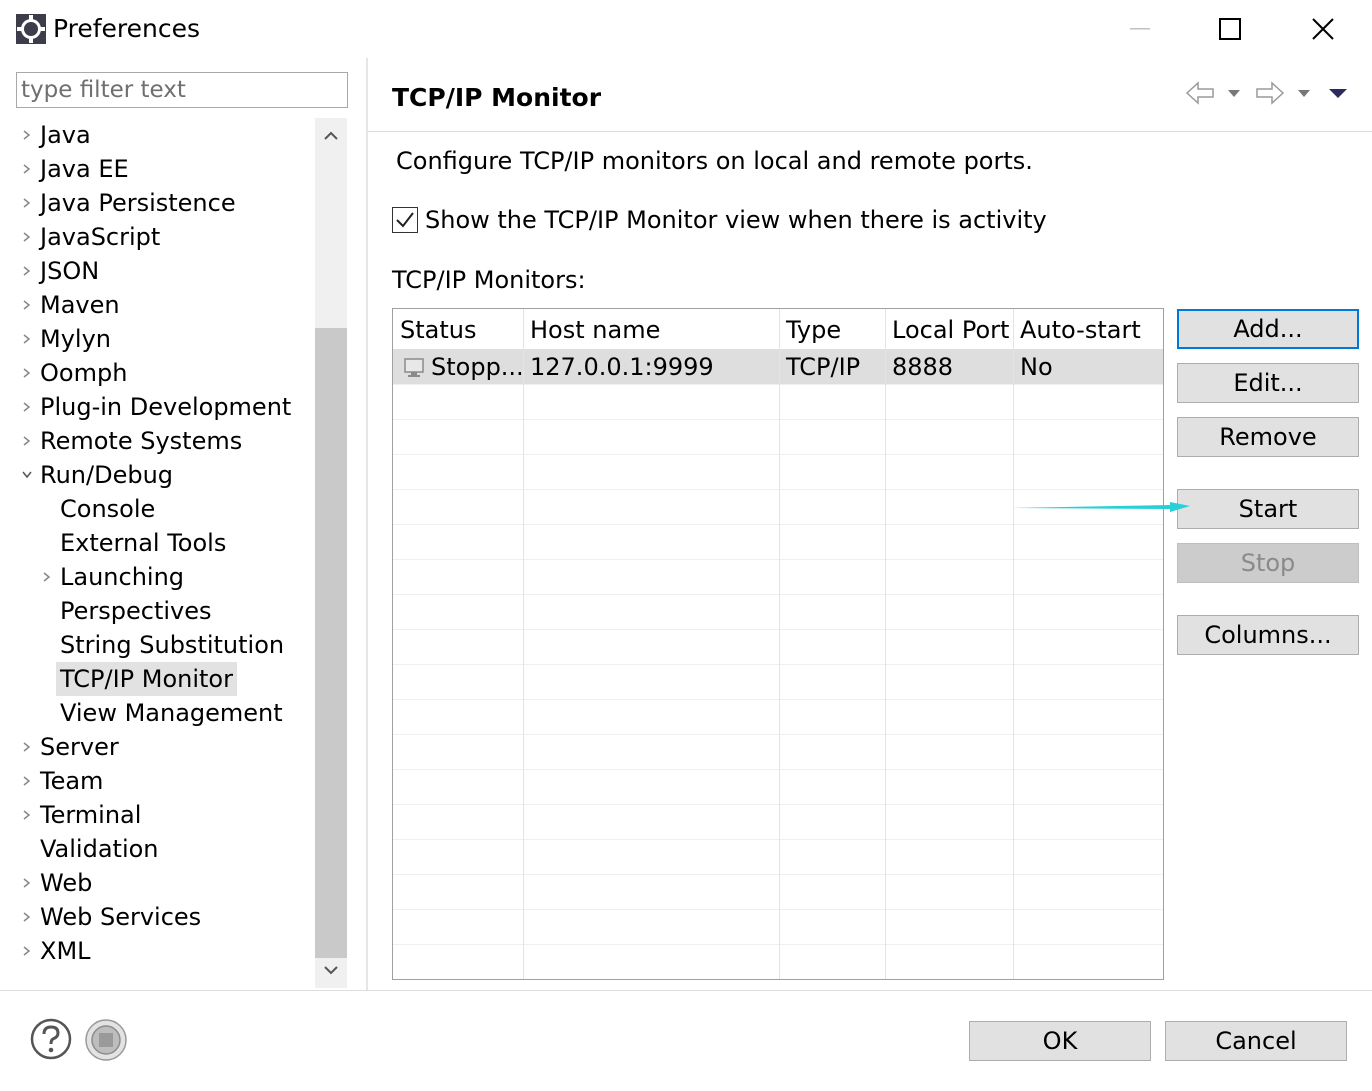 This screenshot has width=1372, height=1091. I want to click on tree-item-plug-in-development: Plug-in Development, so click(157, 407).